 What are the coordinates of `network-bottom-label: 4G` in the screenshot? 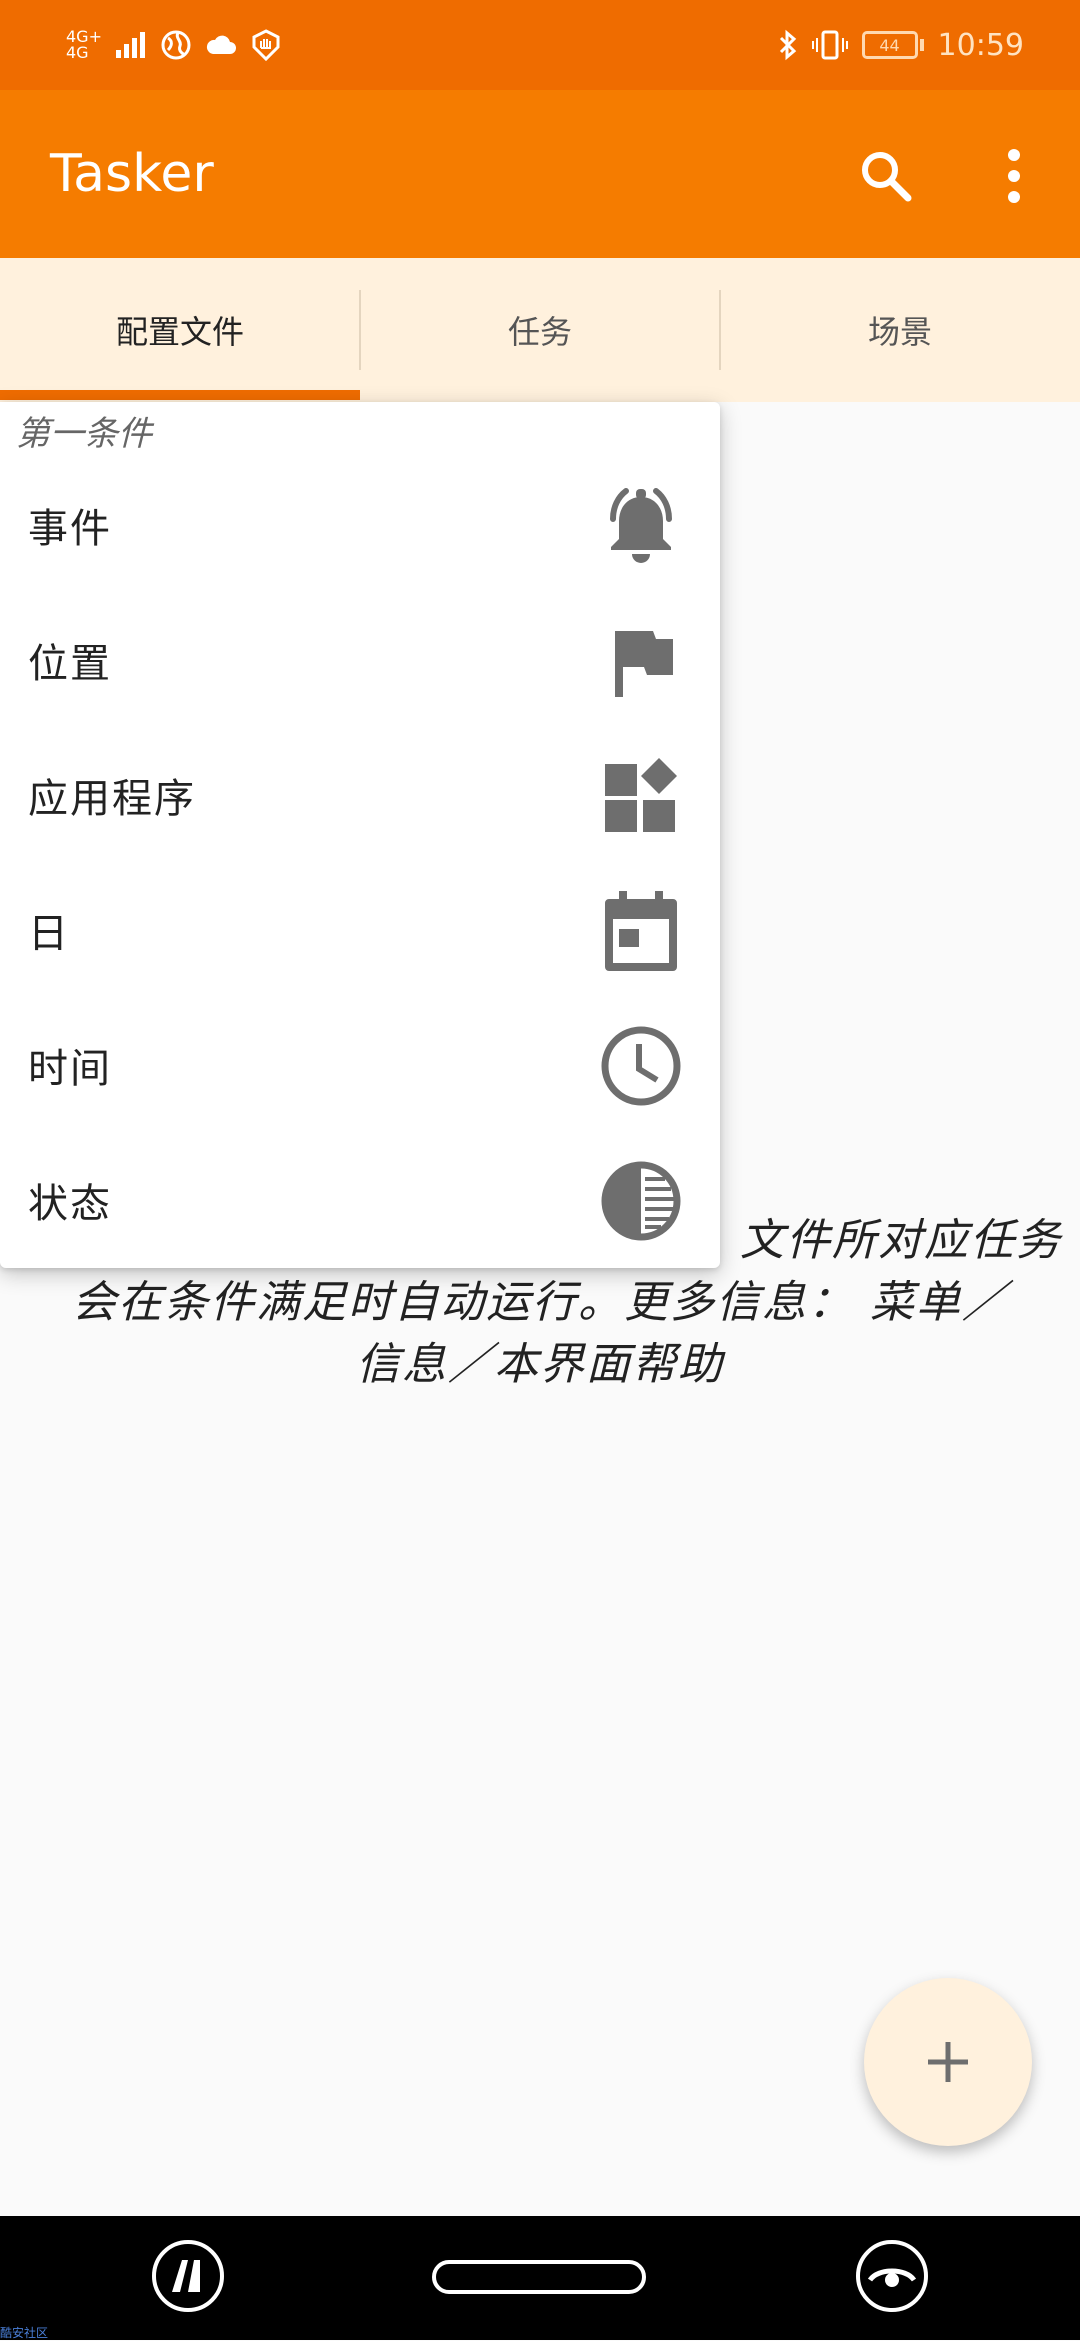 It's located at (77, 52).